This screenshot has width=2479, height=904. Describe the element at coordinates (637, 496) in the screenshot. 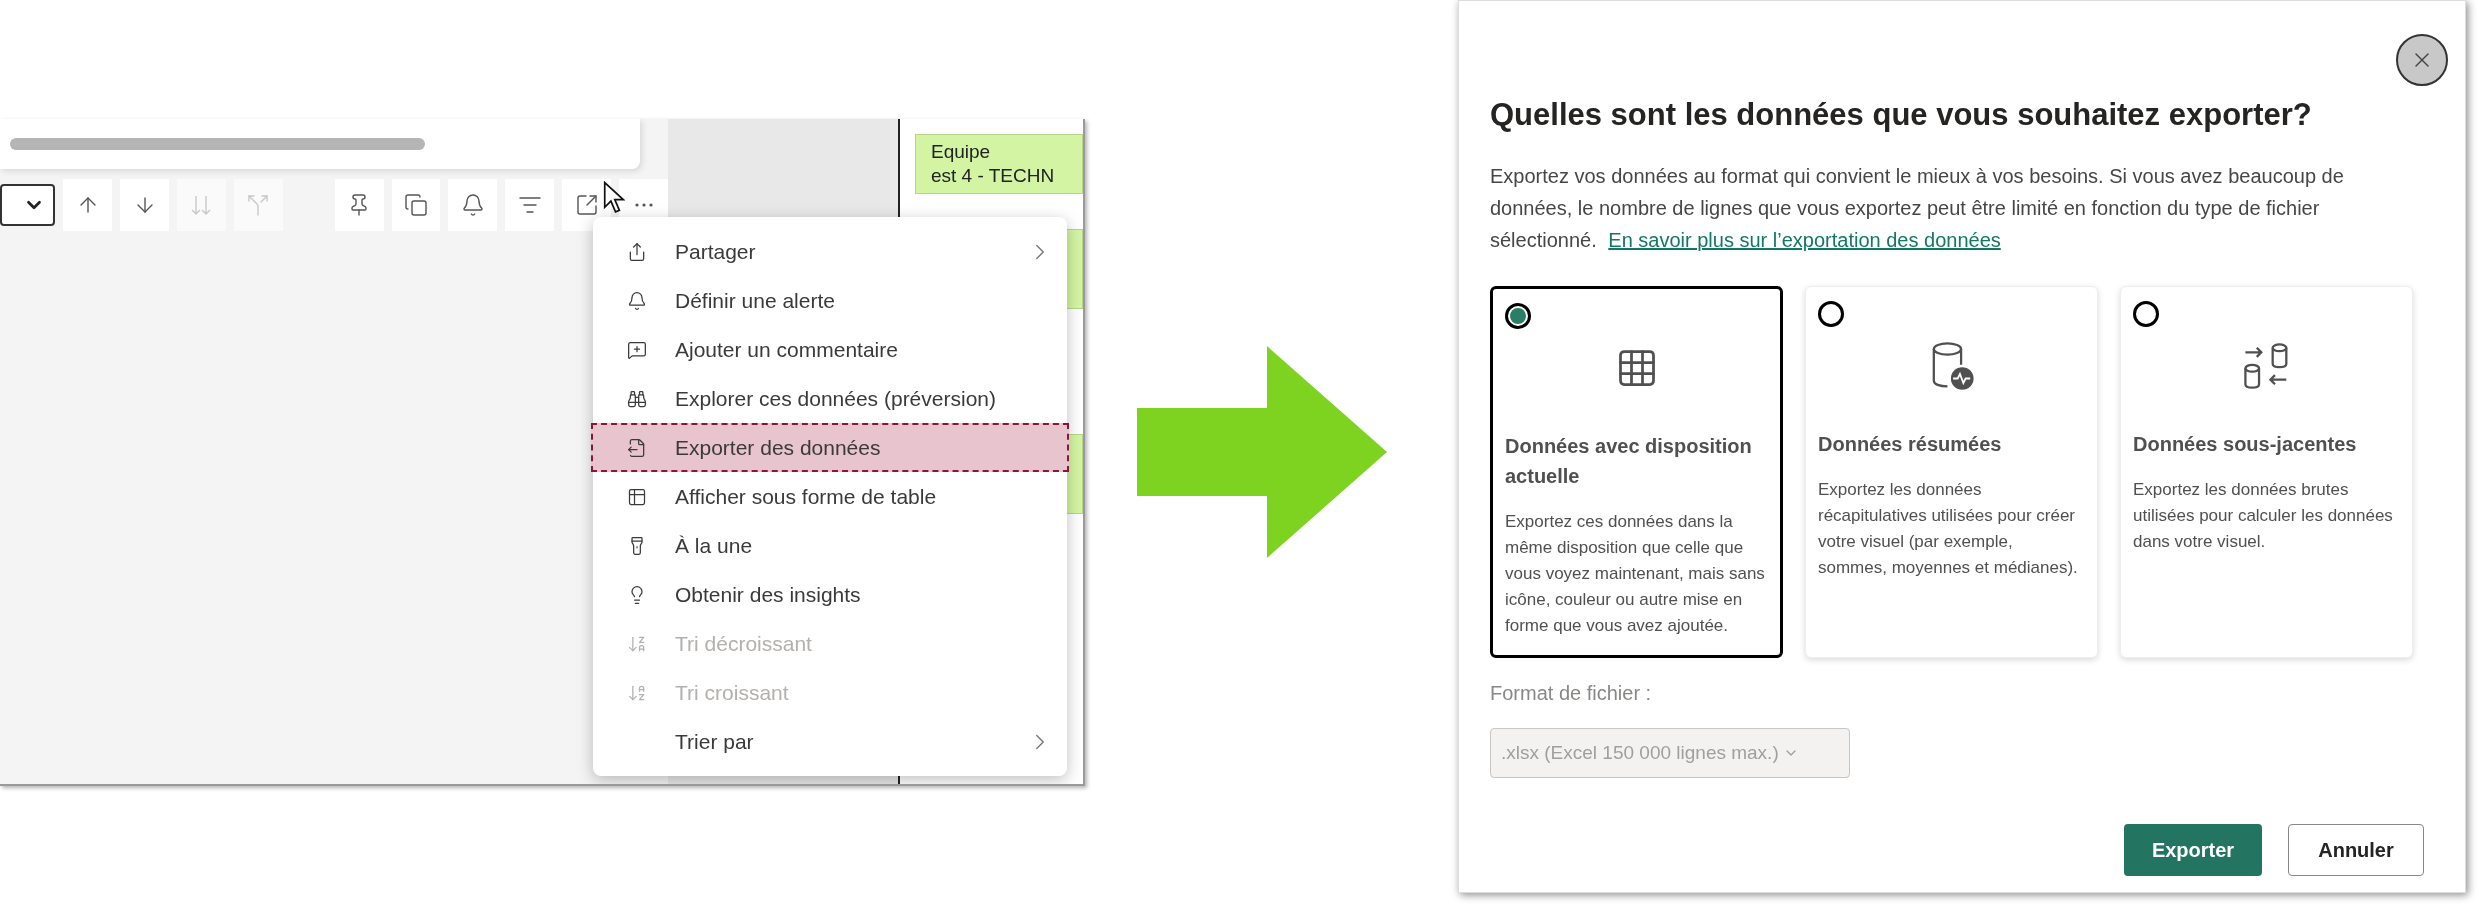

I see `table-icon` at that location.